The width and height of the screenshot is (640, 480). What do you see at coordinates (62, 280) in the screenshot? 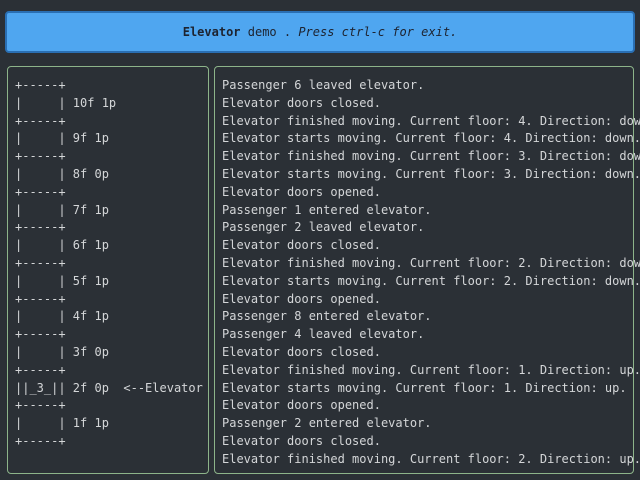
I see `floor-row: | | 5f 1p` at bounding box center [62, 280].